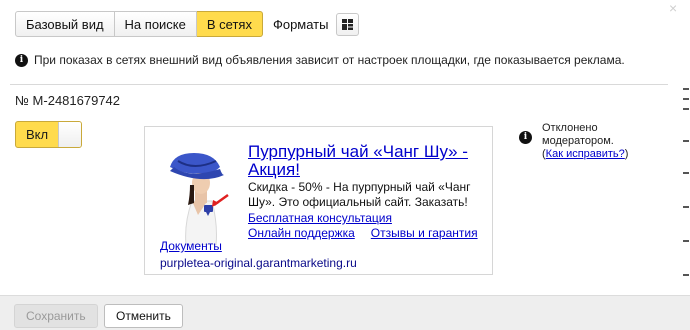 The image size is (690, 330). Describe the element at coordinates (300, 24) in the screenshot. I see `formats-label: Форматы` at that location.